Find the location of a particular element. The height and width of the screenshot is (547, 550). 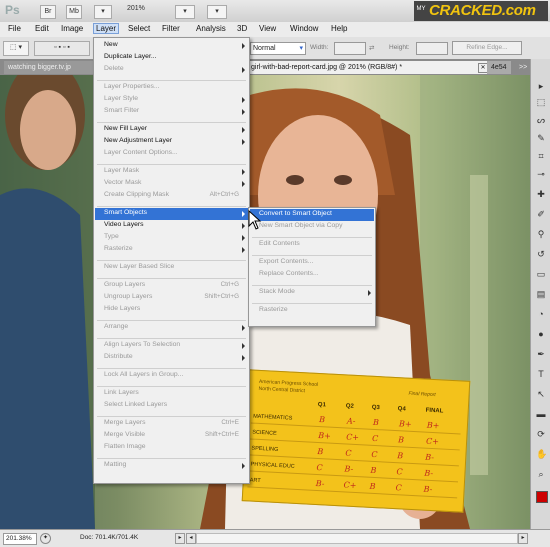

menu-item-stack-mode: Stack Mode is located at coordinates (277, 291).